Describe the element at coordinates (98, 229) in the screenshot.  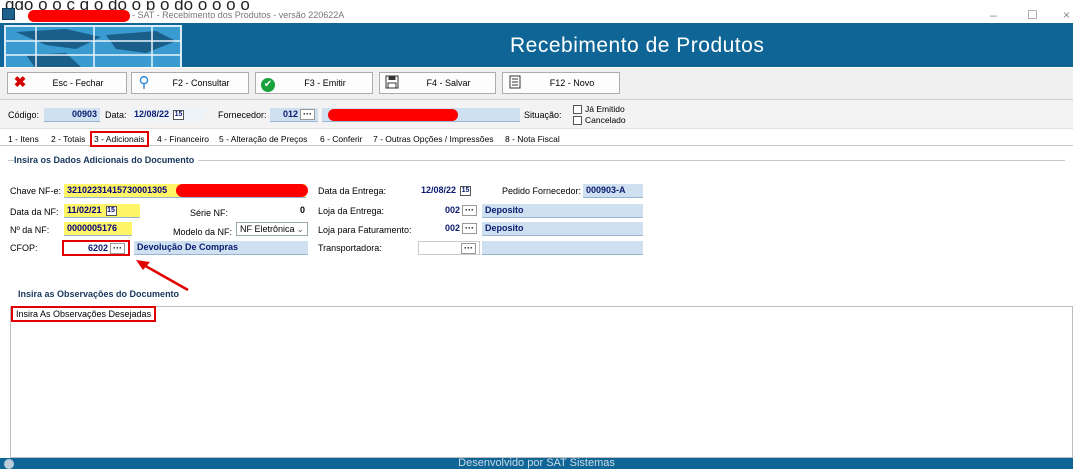
I see `num-nf-field: 0000005176` at that location.